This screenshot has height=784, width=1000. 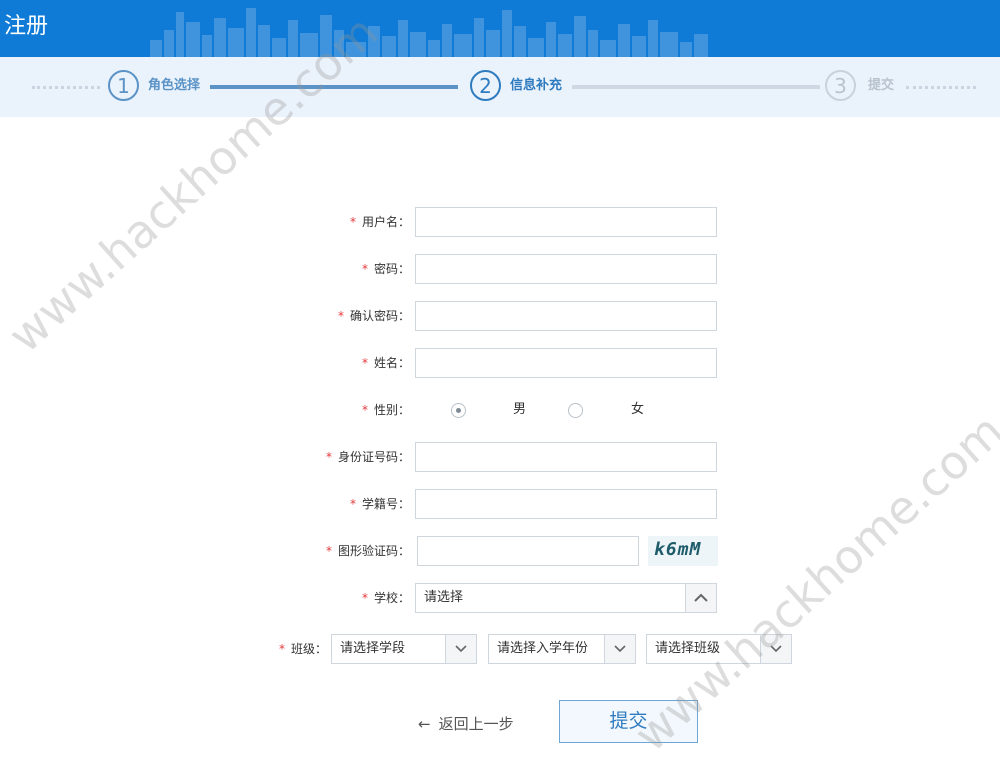 I want to click on steps-end-dots, so click(x=941, y=87).